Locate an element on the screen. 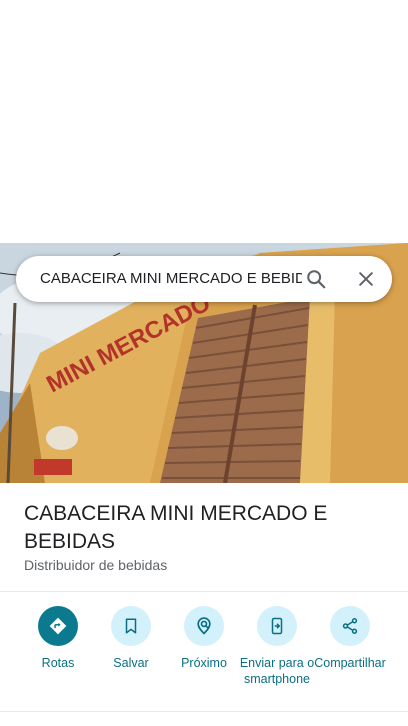  share-button: Compartilhar is located at coordinates (350, 638).